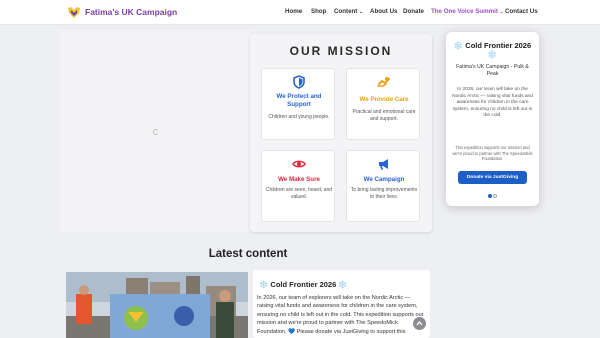 The width and height of the screenshot is (600, 338). Describe the element at coordinates (299, 82) in the screenshot. I see `shield-icon` at that location.